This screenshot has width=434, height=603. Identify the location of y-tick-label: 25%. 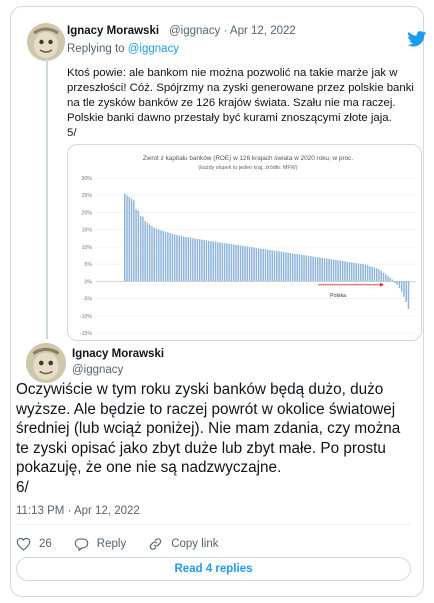
(87, 196).